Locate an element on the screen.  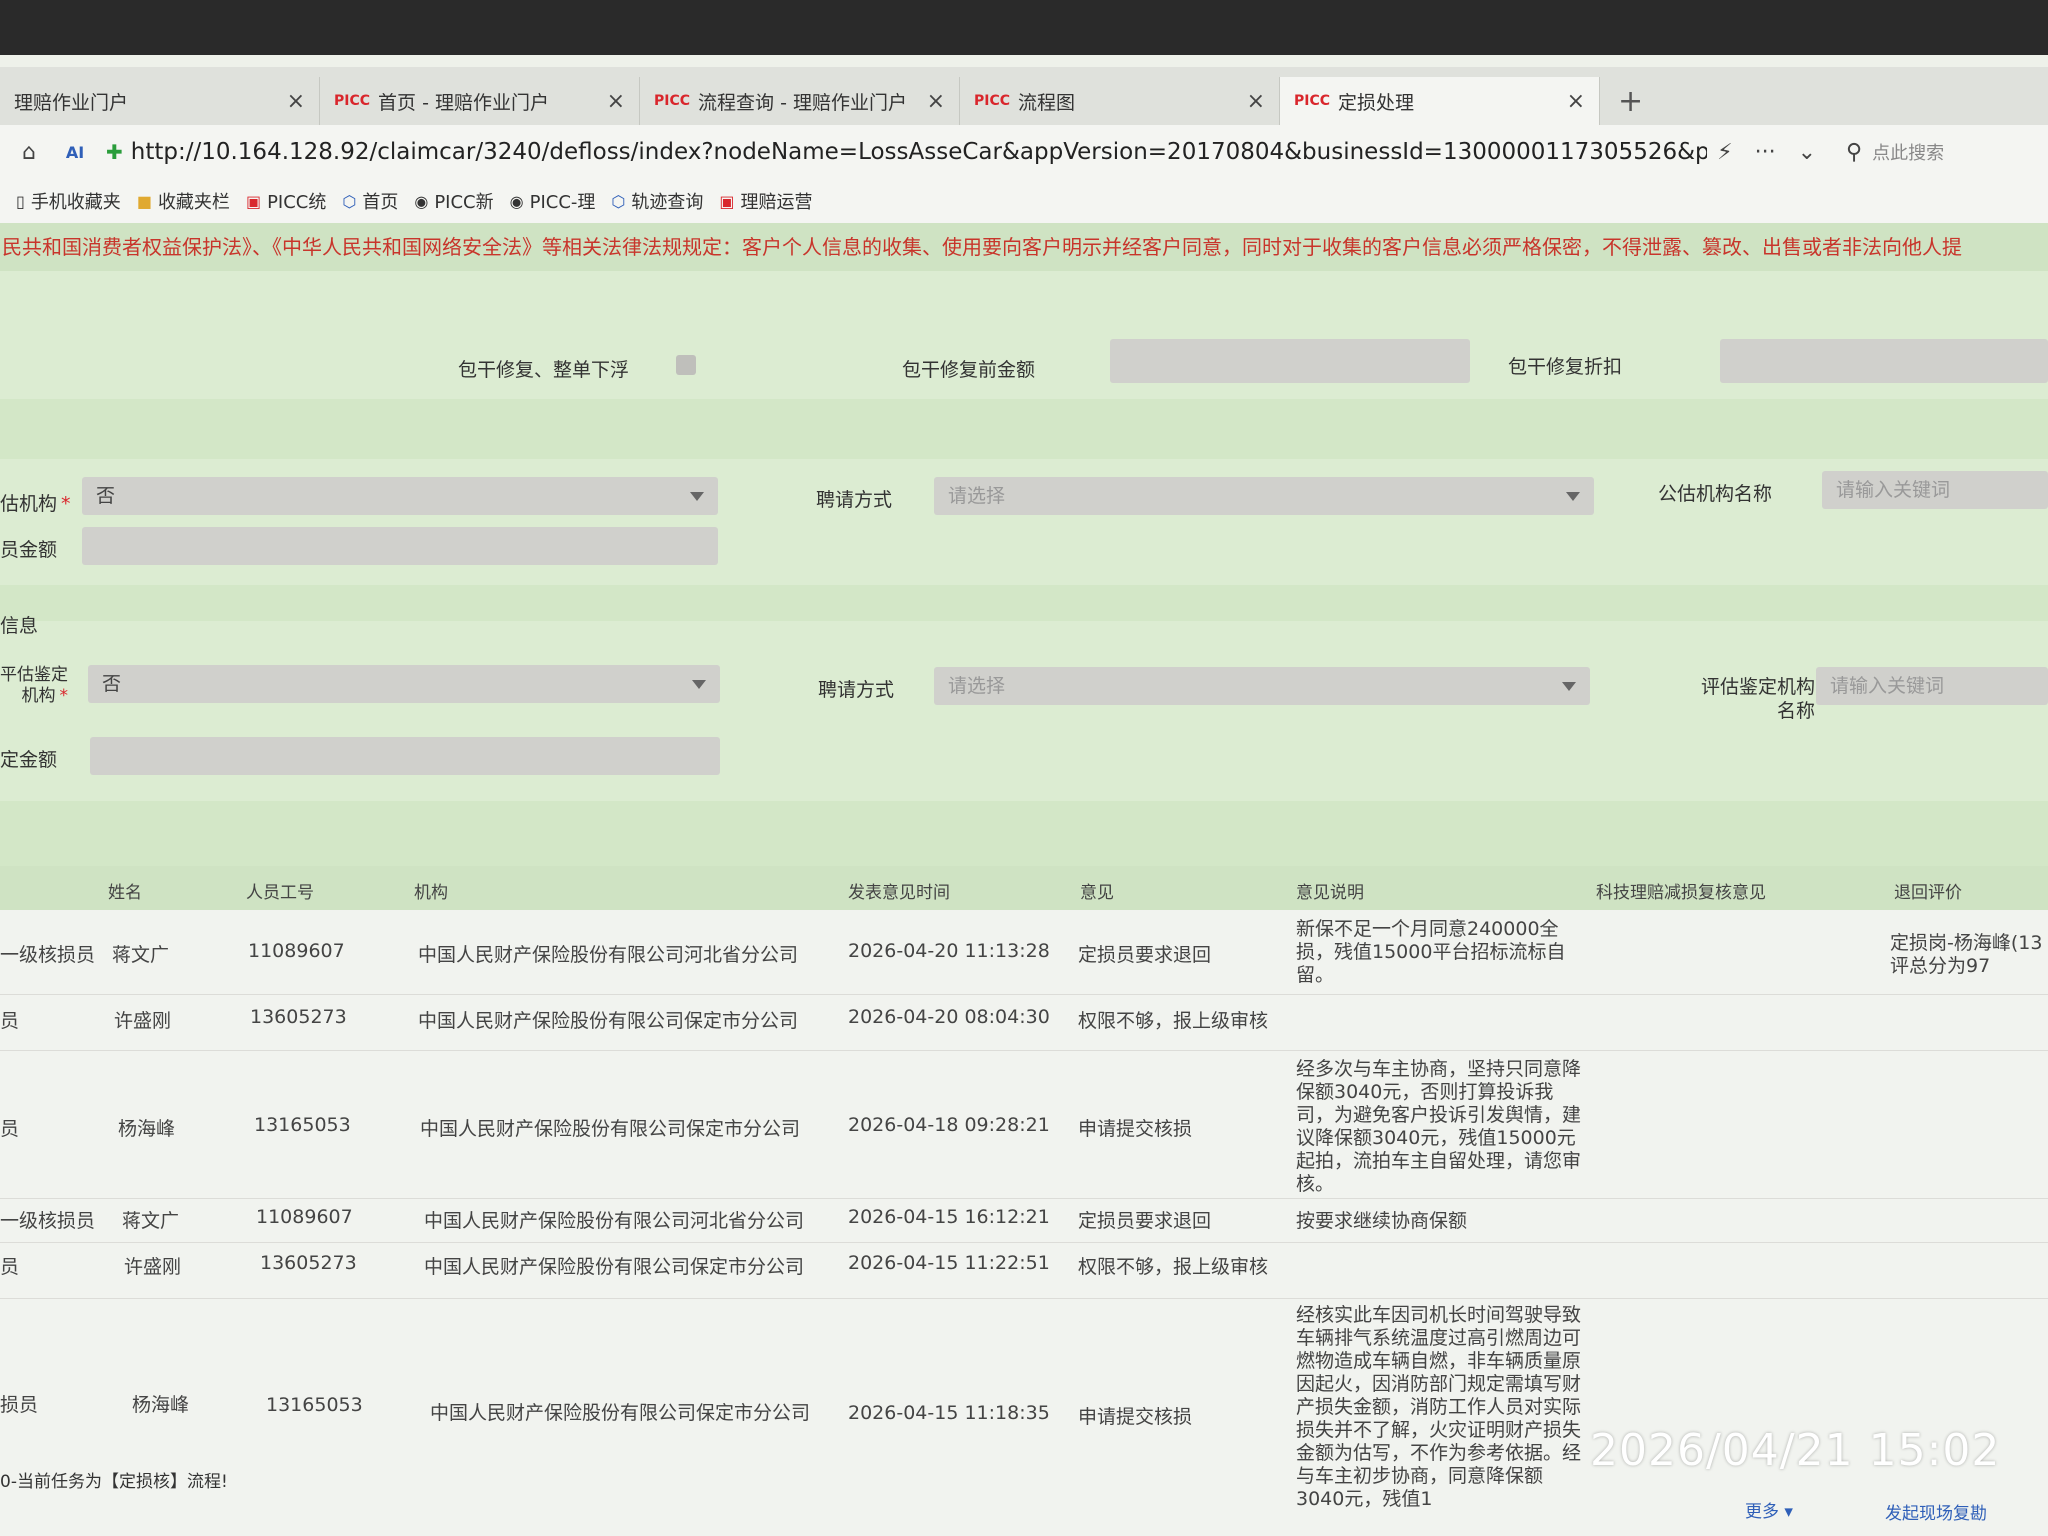
bookmark-picc-claims: ◉ PICC-理 is located at coordinates (553, 201).